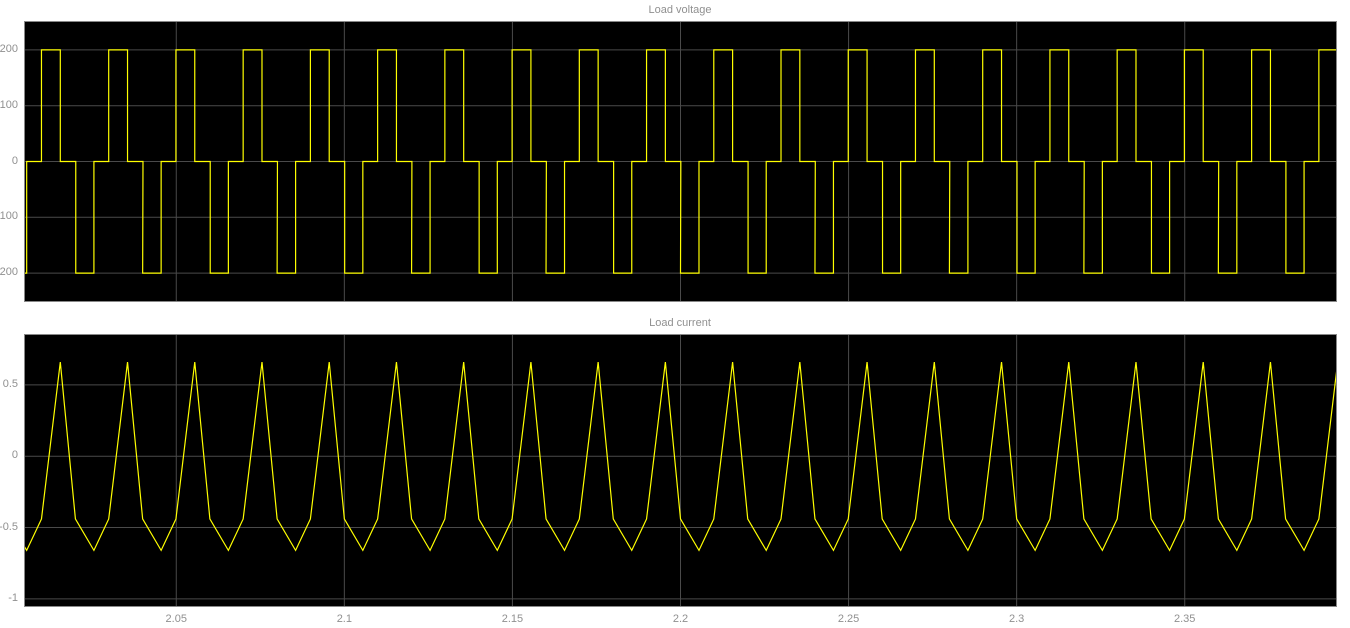  What do you see at coordinates (680, 10) in the screenshot?
I see `voltage-title: Load voltage` at bounding box center [680, 10].